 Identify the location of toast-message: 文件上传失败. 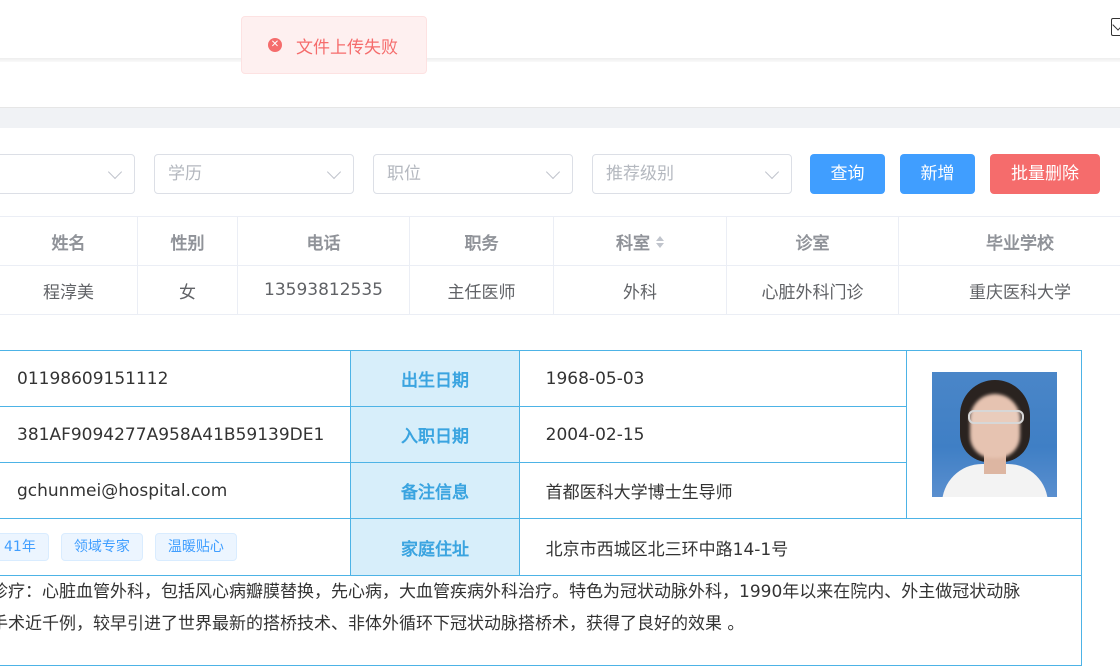
(347, 47).